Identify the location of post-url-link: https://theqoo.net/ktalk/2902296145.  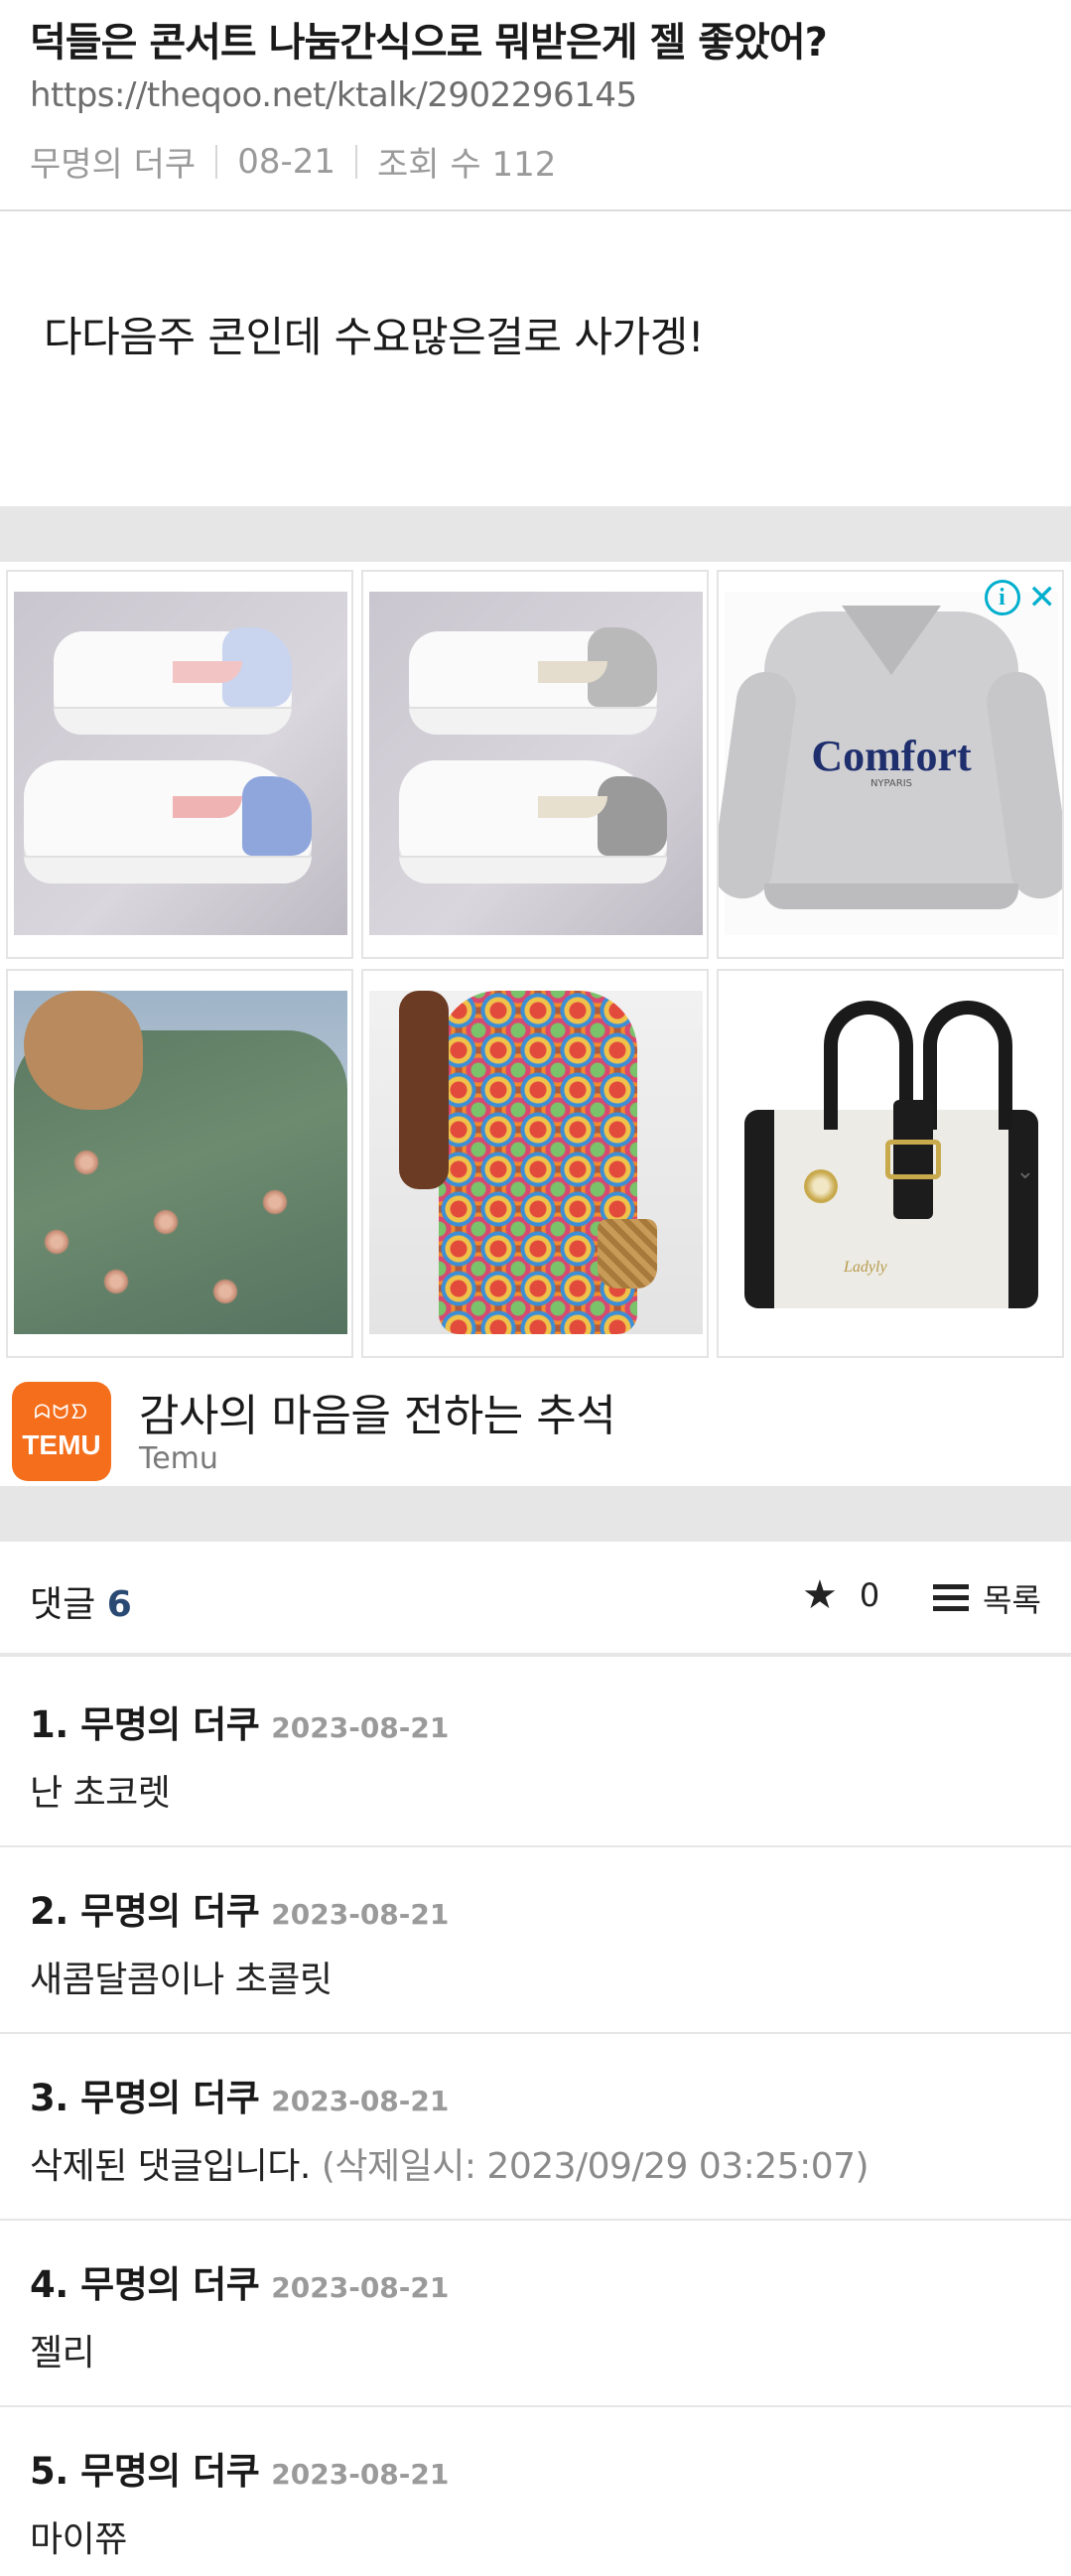
(333, 95).